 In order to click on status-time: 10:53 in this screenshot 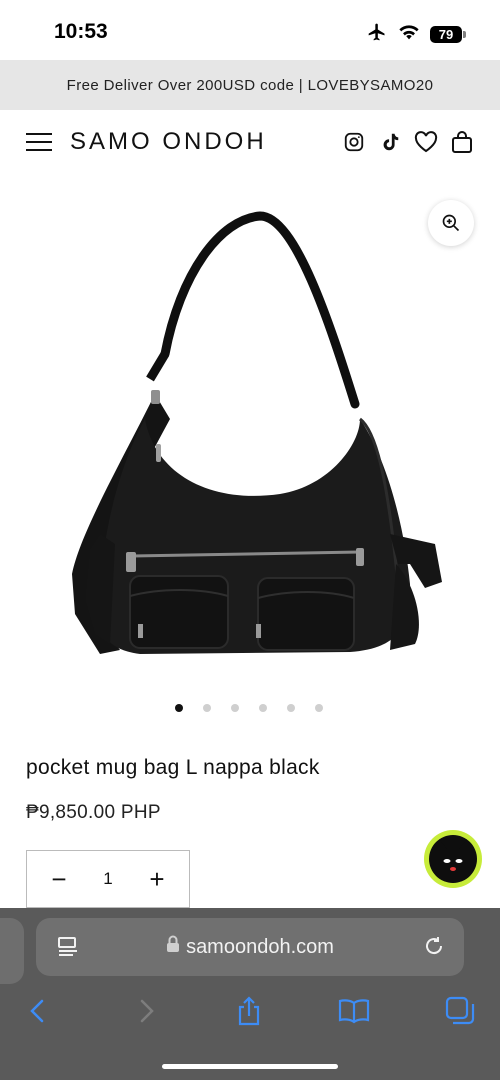, I will do `click(81, 31)`.